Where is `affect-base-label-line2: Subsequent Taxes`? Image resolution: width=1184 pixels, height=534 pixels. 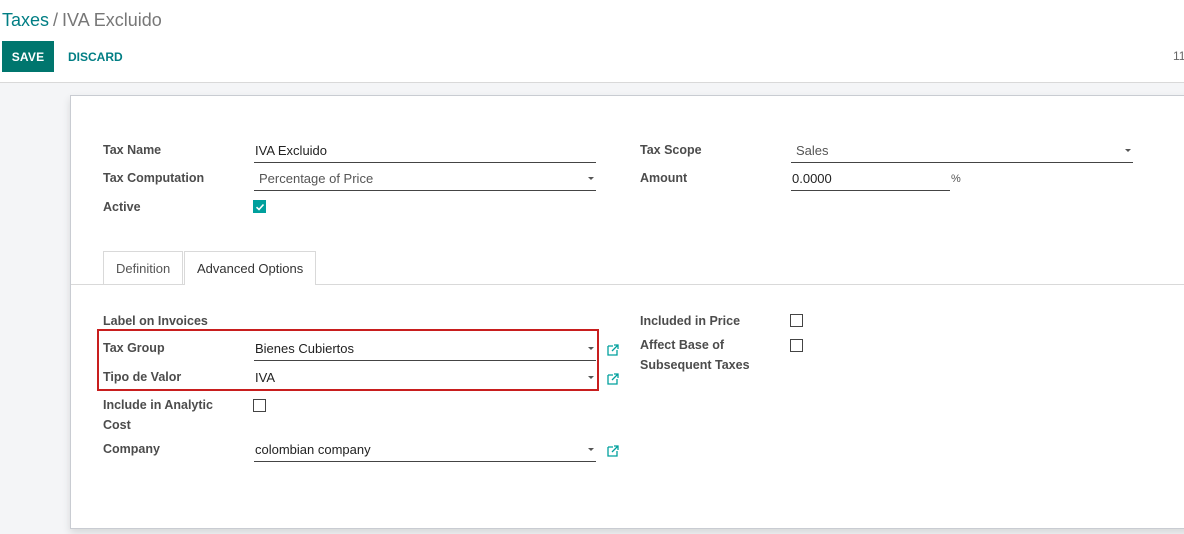 affect-base-label-line2: Subsequent Taxes is located at coordinates (695, 365).